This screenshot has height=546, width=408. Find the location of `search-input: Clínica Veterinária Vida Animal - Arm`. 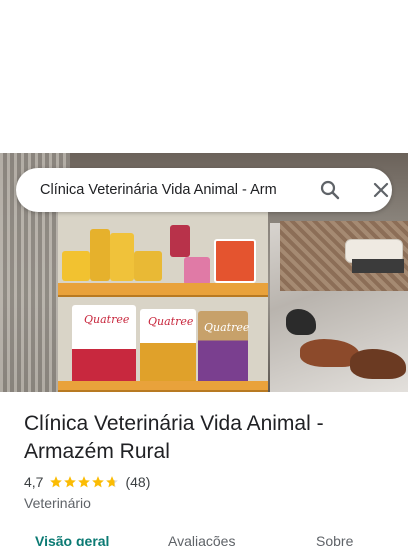

search-input: Clínica Veterinária Vida Animal - Arm is located at coordinates (172, 190).